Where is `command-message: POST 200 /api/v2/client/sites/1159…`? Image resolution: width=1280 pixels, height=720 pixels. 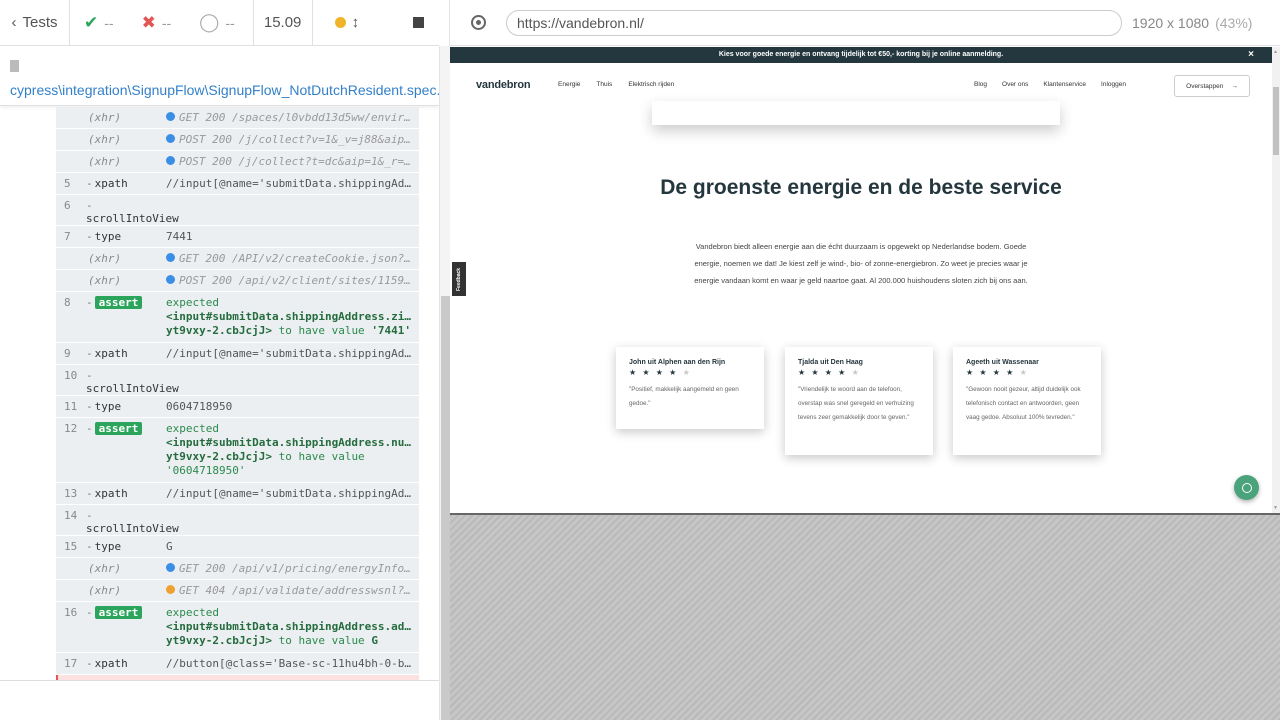
command-message: POST 200 /api/v2/client/sites/1159… is located at coordinates (292, 280).